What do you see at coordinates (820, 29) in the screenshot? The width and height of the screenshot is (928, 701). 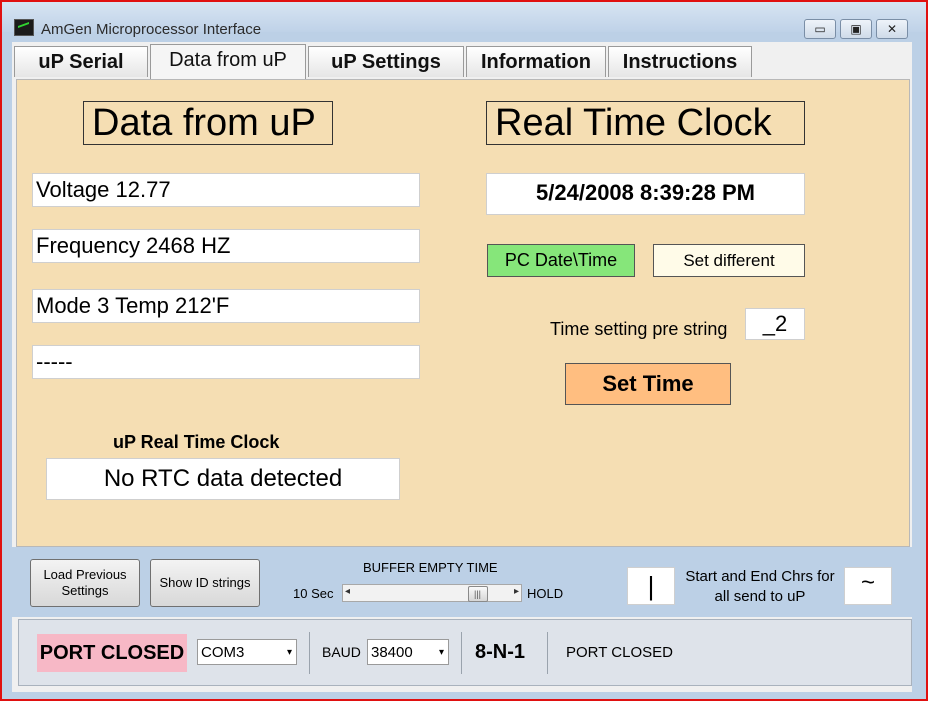 I see `minimize-button: ▭` at bounding box center [820, 29].